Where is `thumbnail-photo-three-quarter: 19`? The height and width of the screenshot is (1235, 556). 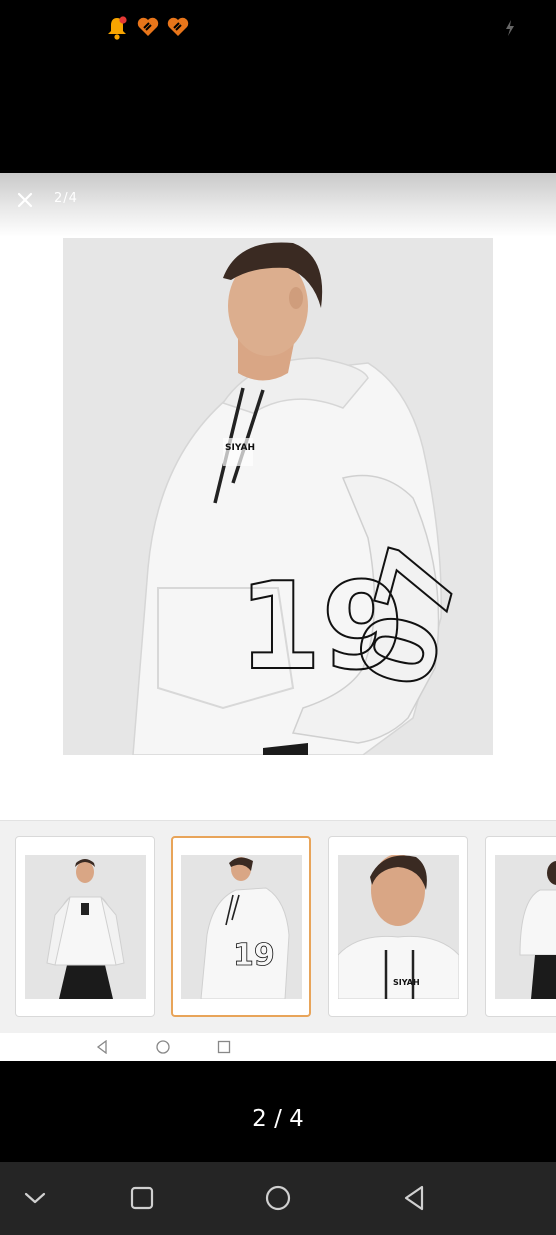 thumbnail-photo-three-quarter: 19 is located at coordinates (241, 927).